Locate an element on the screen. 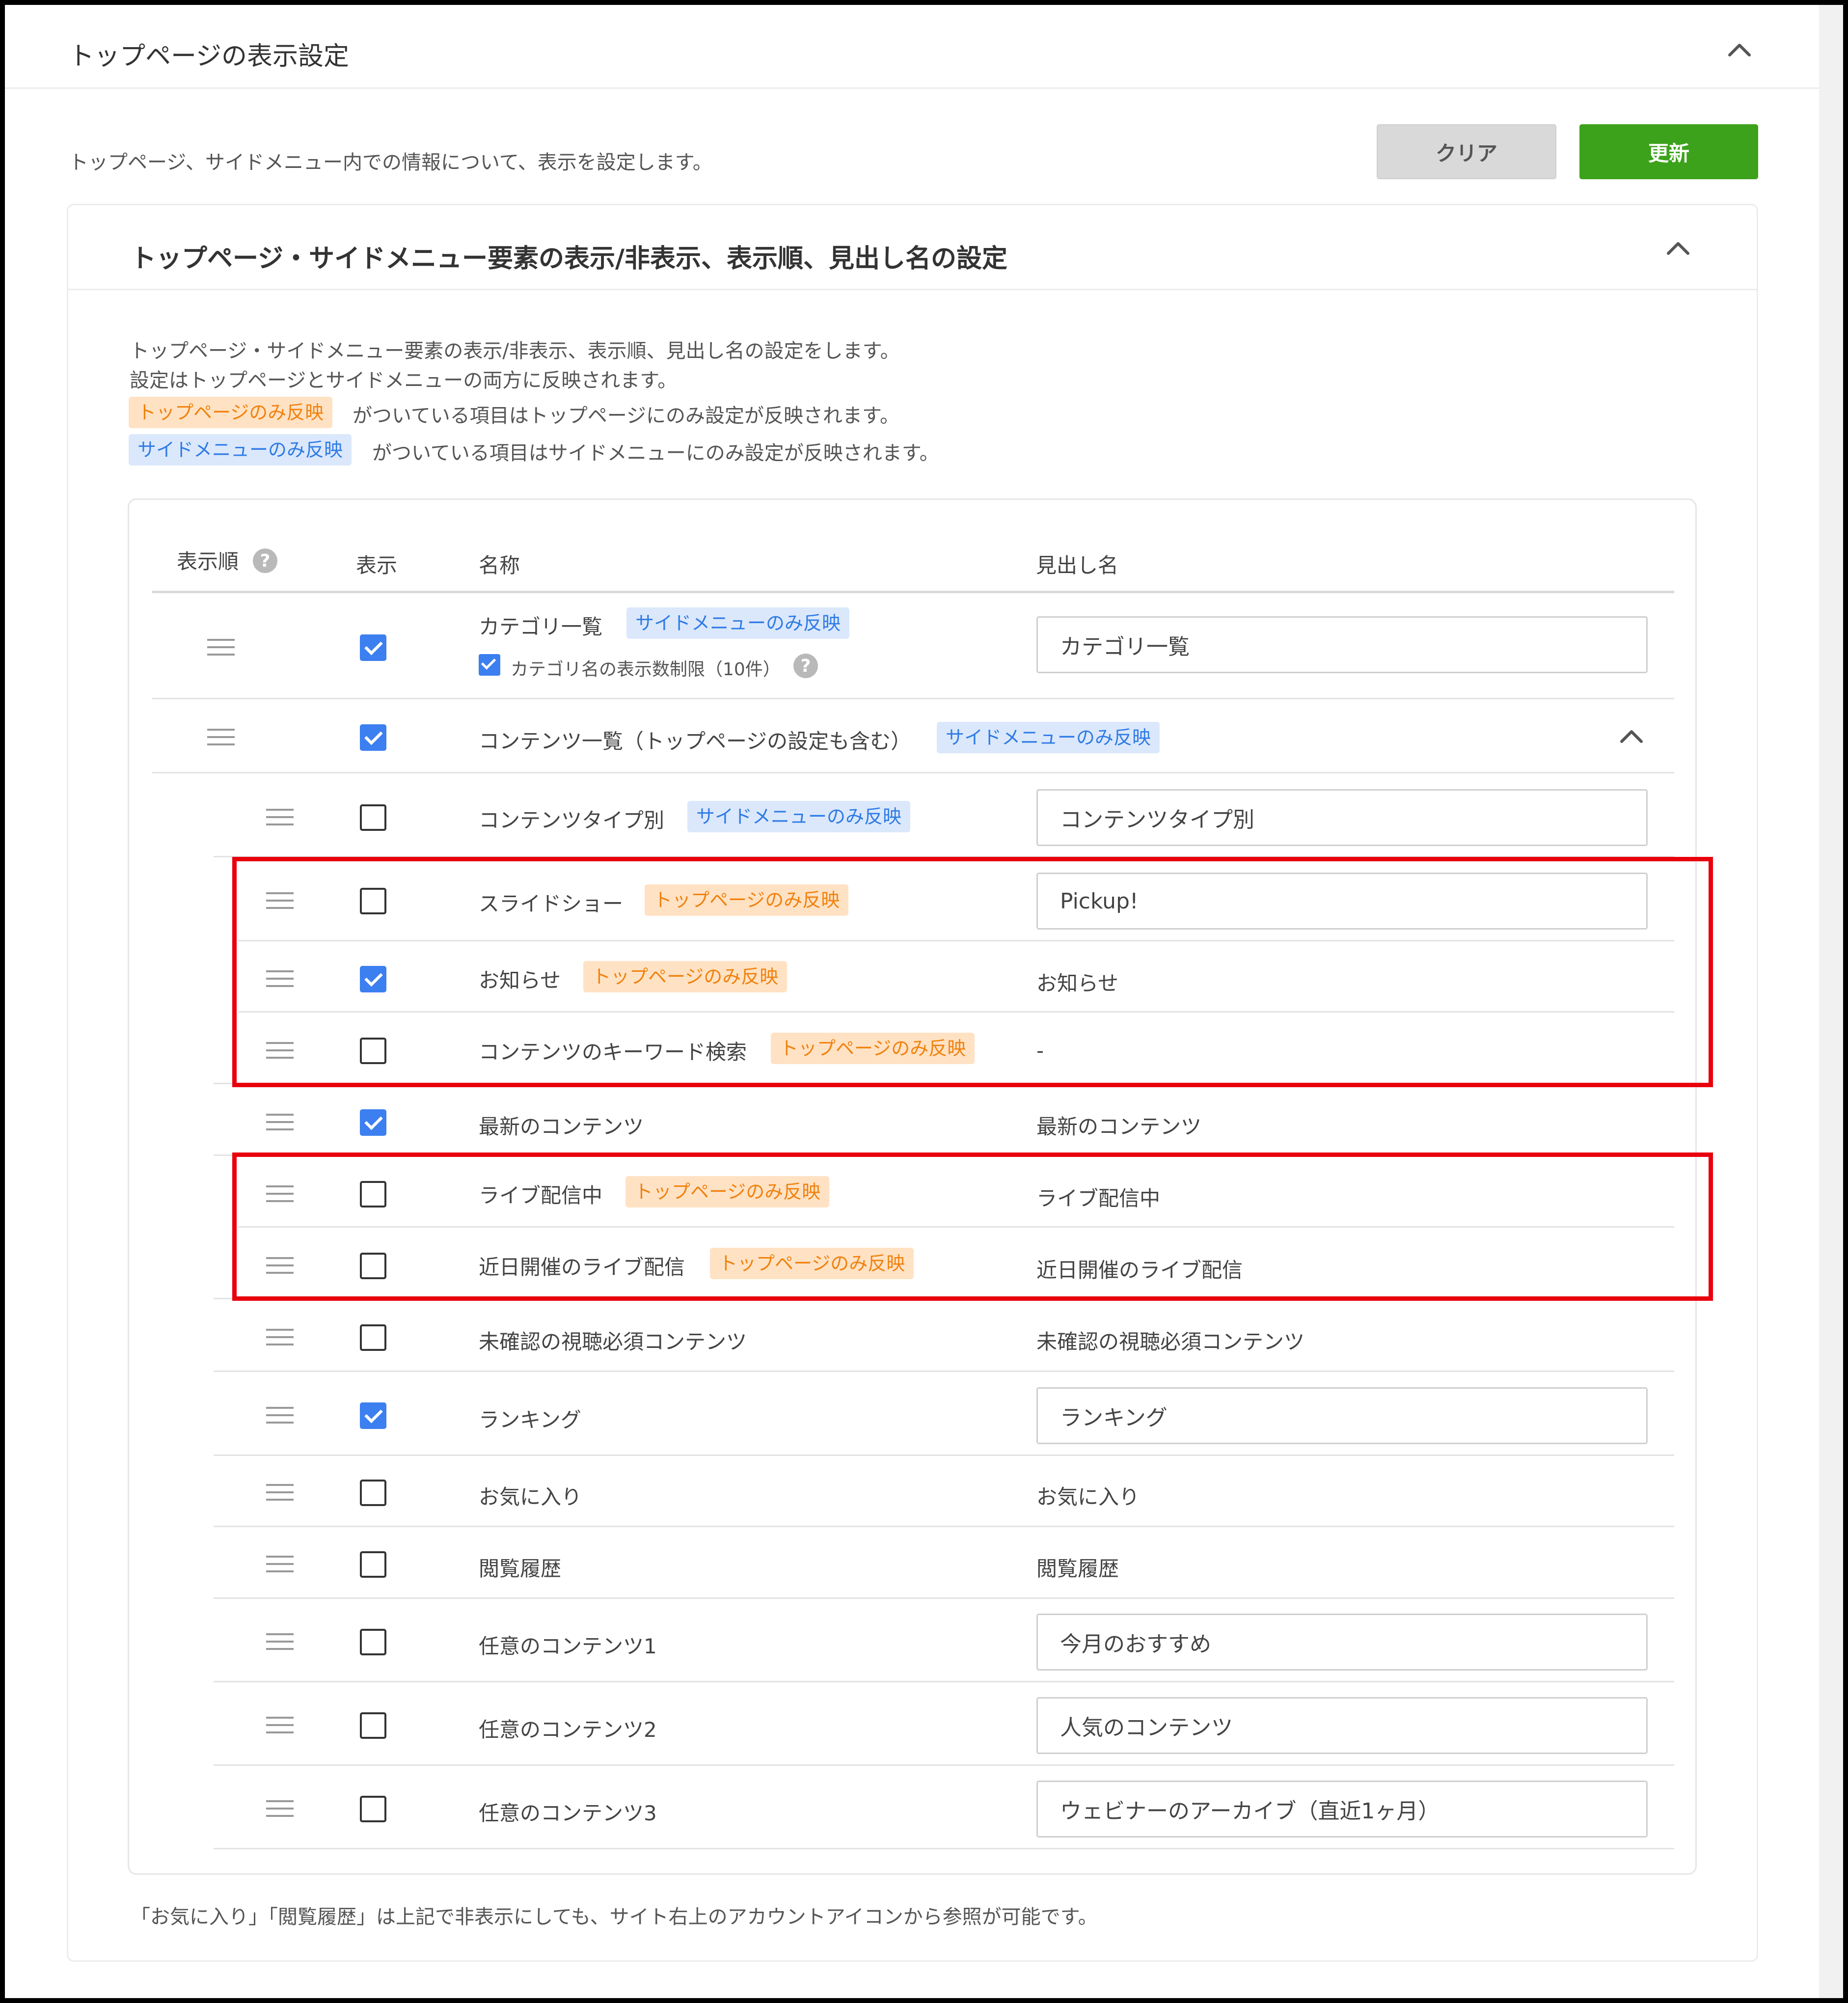  intro-line: トップページ・サイドメニュー要素の表示/非表示、表示順、見出し名の設定をします。 is located at coordinates (515, 351).